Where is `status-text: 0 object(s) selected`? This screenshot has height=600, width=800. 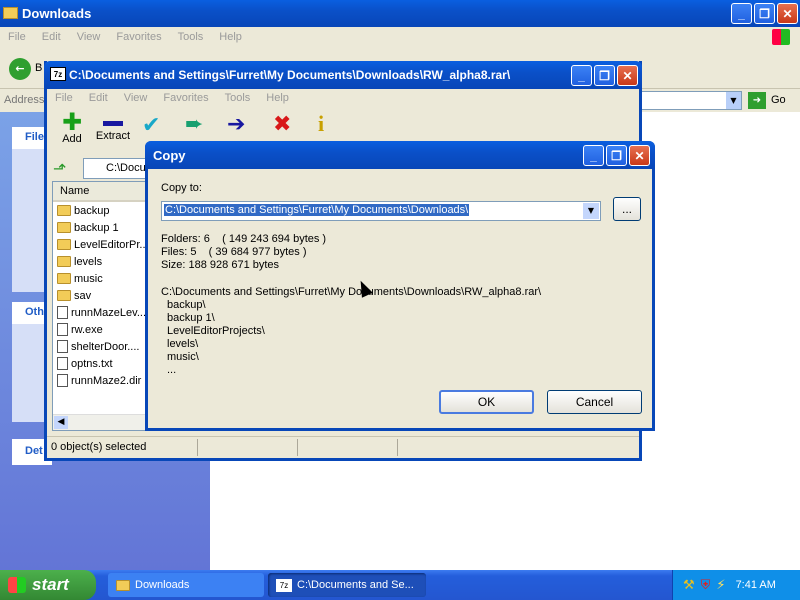 status-text: 0 object(s) selected is located at coordinates (99, 447).